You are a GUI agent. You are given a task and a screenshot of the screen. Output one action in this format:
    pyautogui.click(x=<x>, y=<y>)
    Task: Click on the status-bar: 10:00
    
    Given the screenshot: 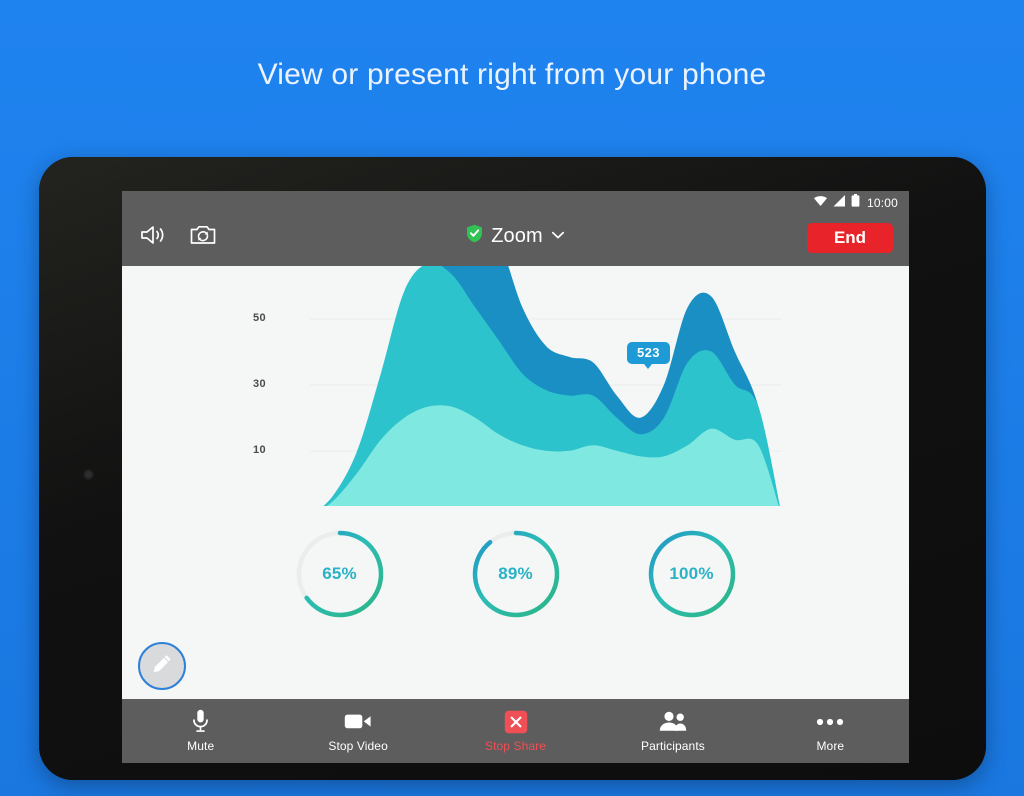 What is the action you would take?
    pyautogui.click(x=515, y=202)
    